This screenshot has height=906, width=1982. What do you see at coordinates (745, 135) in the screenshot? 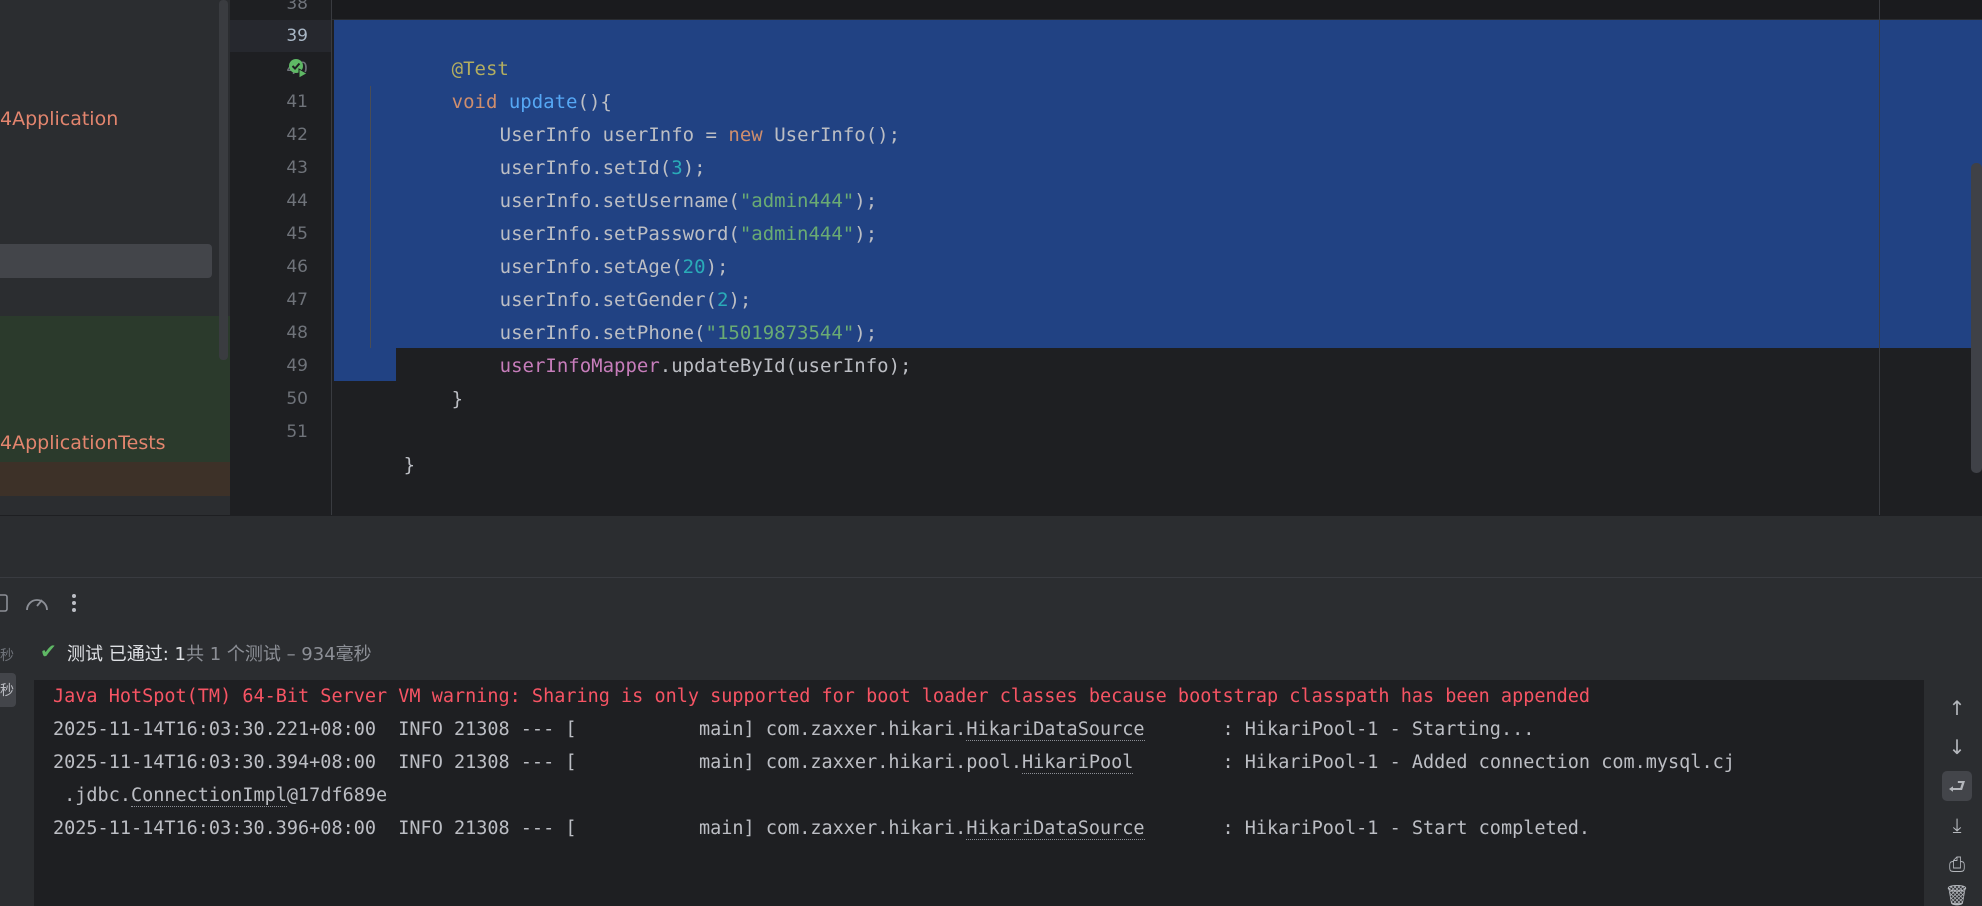
I see `keyword-token: new` at bounding box center [745, 135].